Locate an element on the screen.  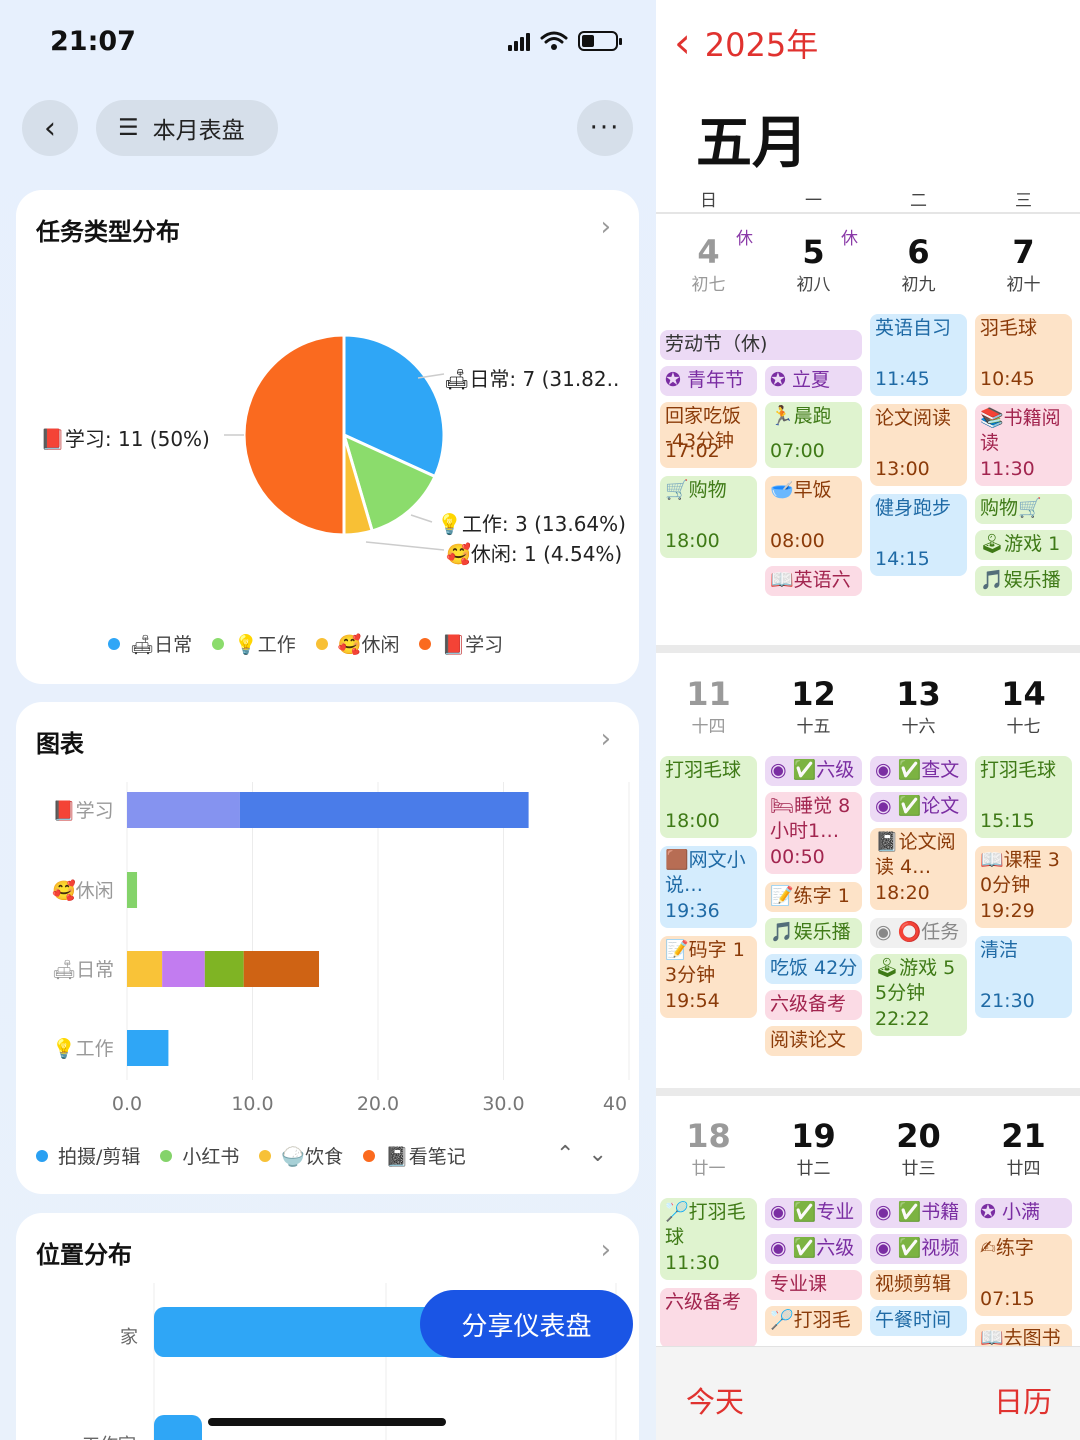
calendar-event: ◉ ✅查文 is located at coordinates (918, 771).